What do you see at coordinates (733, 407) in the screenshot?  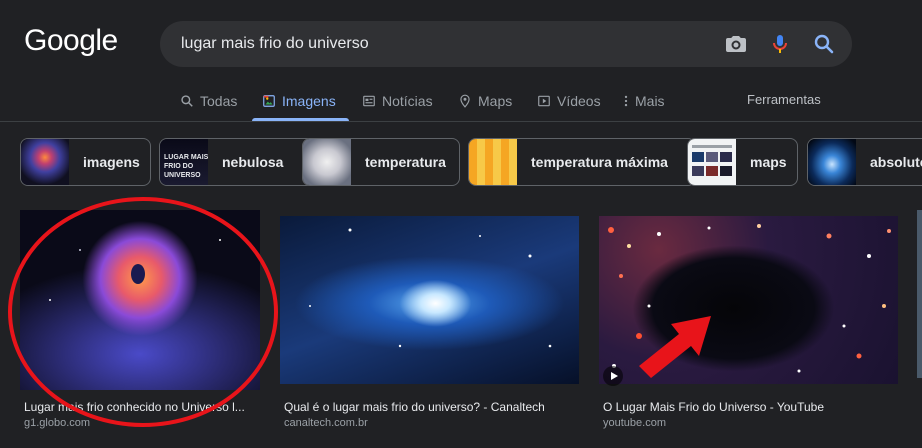 I see `result-title: O Lugar Mais Frio do Universo - YouTube` at bounding box center [733, 407].